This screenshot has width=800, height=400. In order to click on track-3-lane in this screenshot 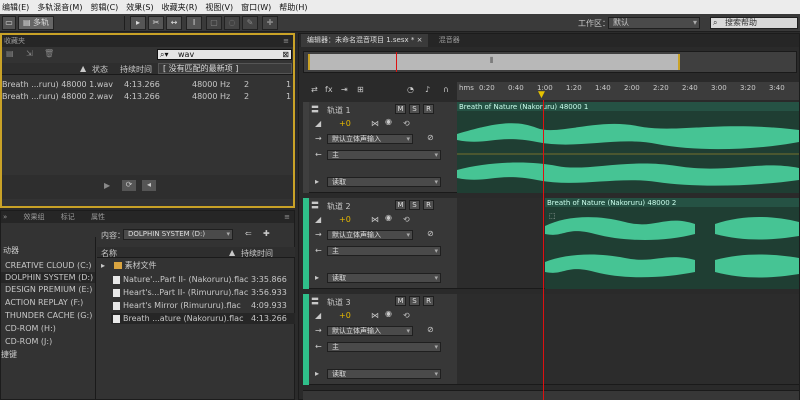, I will do `click(628, 339)`.